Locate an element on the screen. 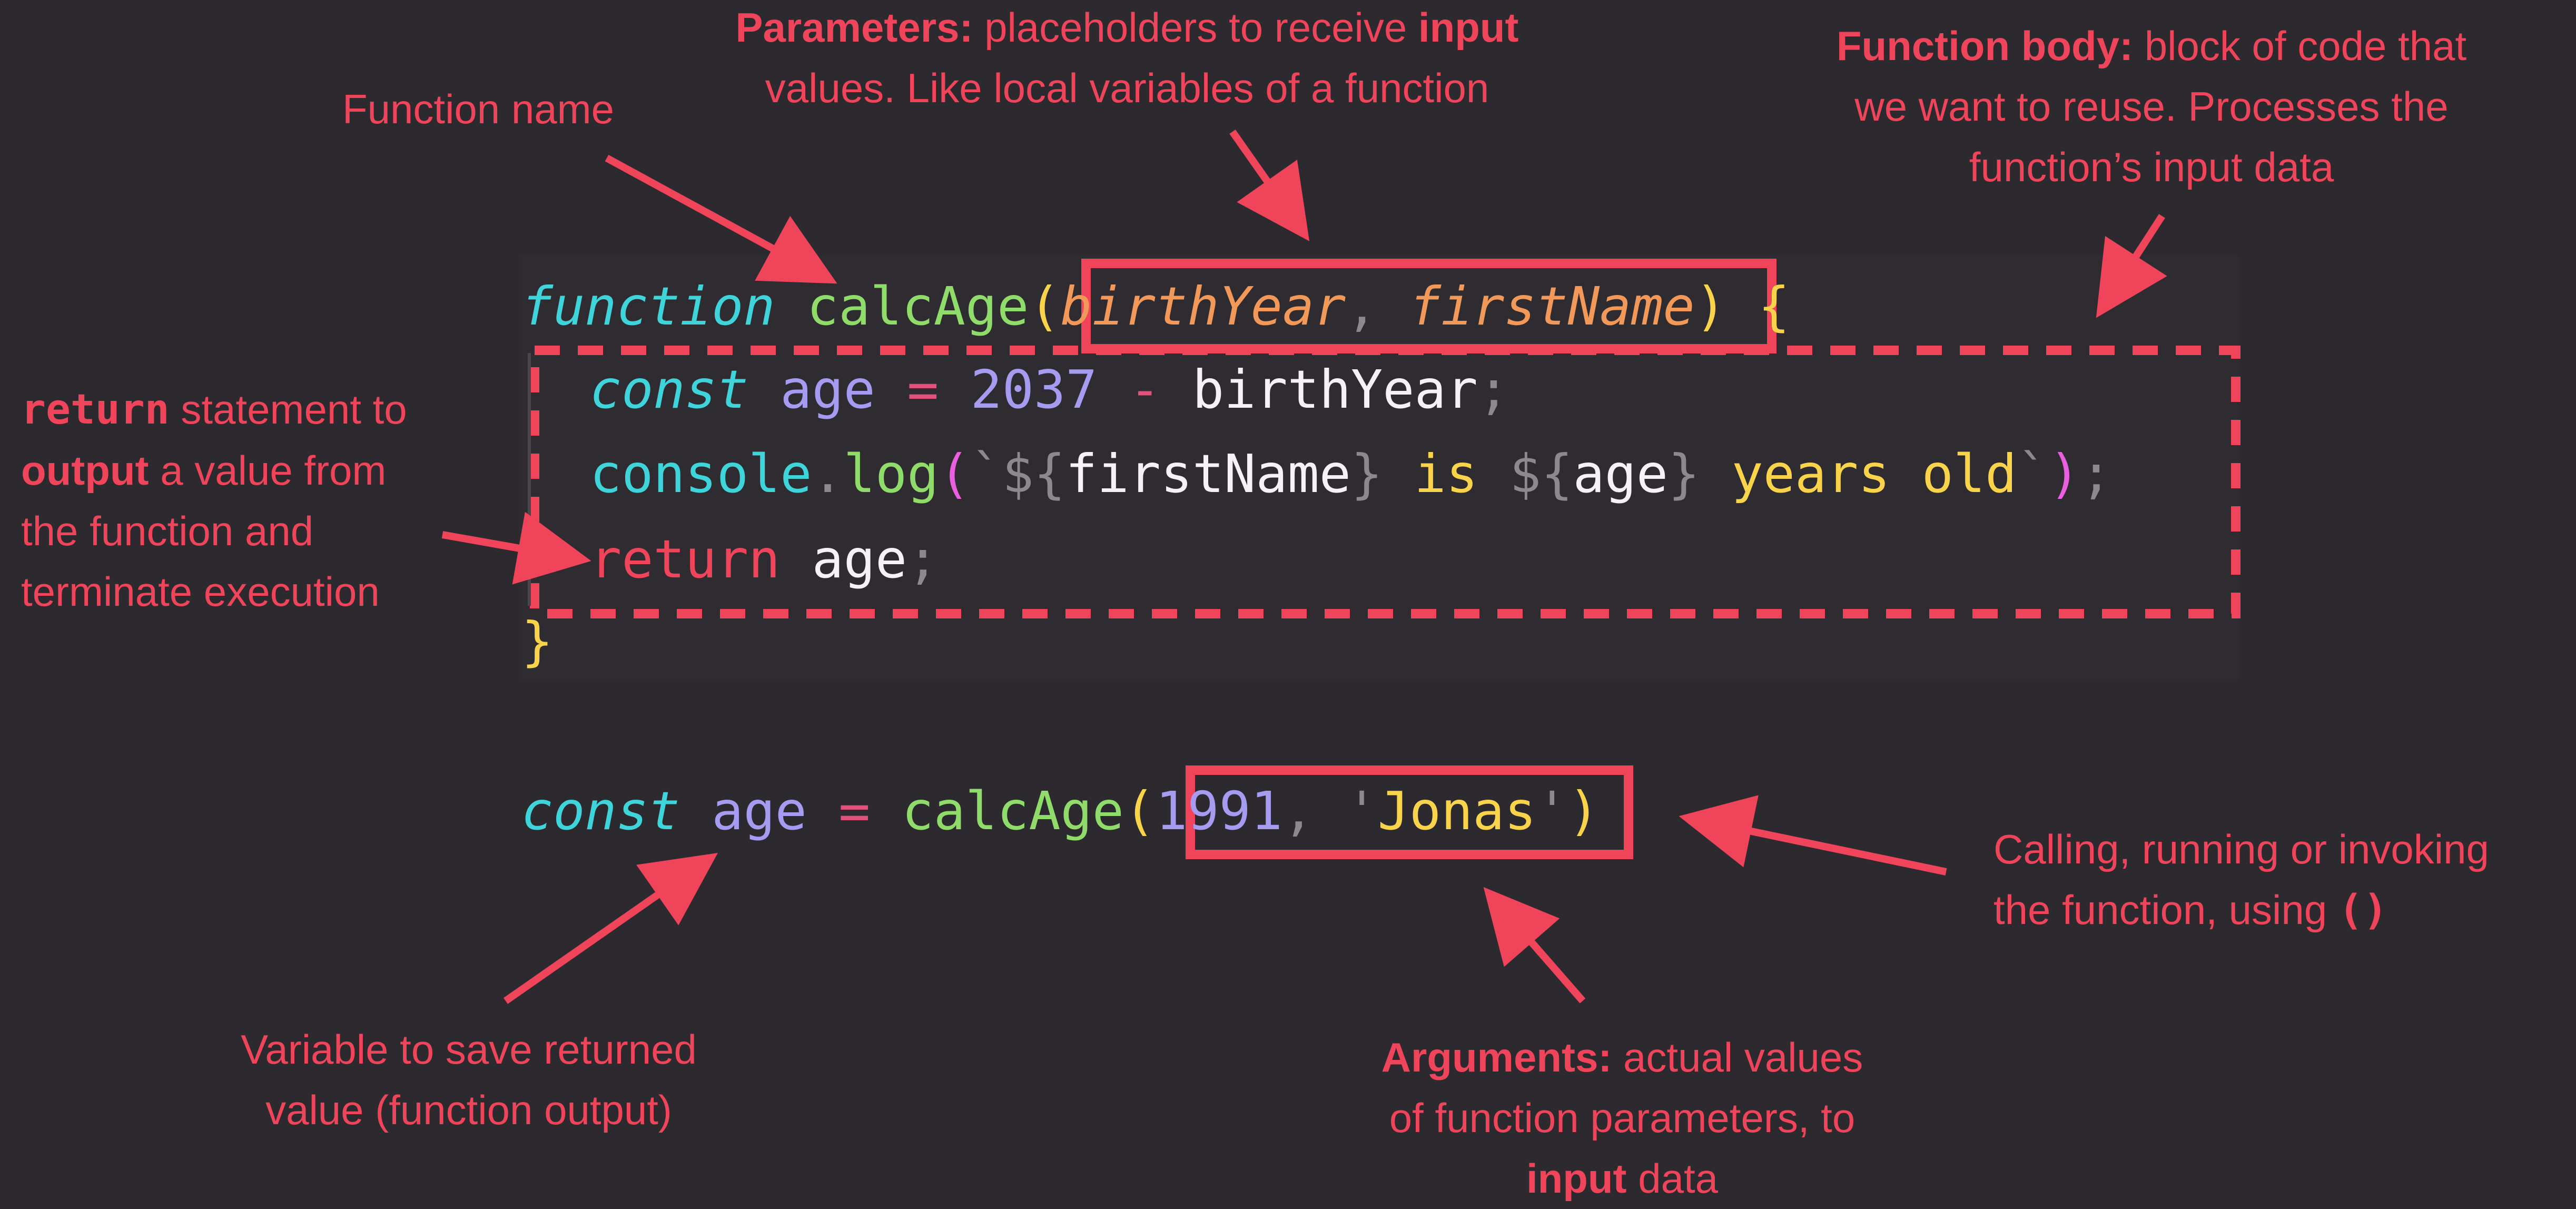 The image size is (2576, 1209). param-firstName: firstName is located at coordinates (1552, 306).